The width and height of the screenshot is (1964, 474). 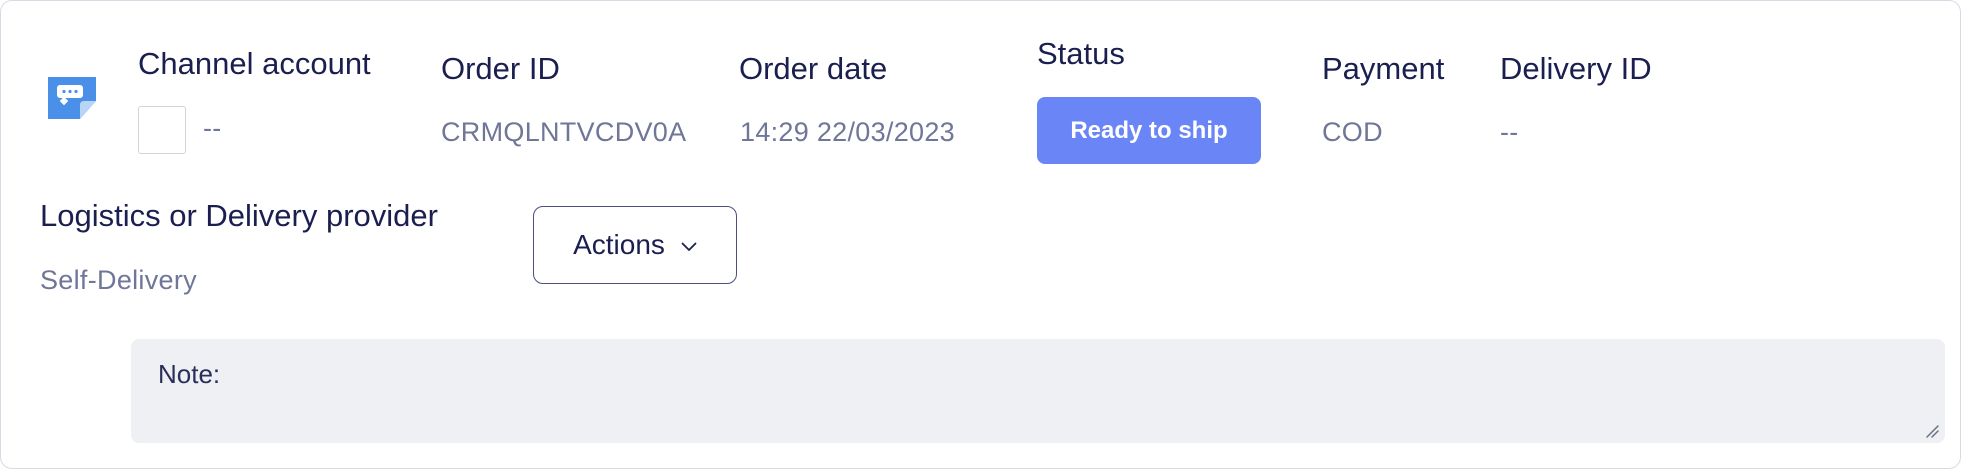 What do you see at coordinates (118, 280) in the screenshot?
I see `logistics-value: Self-Delivery` at bounding box center [118, 280].